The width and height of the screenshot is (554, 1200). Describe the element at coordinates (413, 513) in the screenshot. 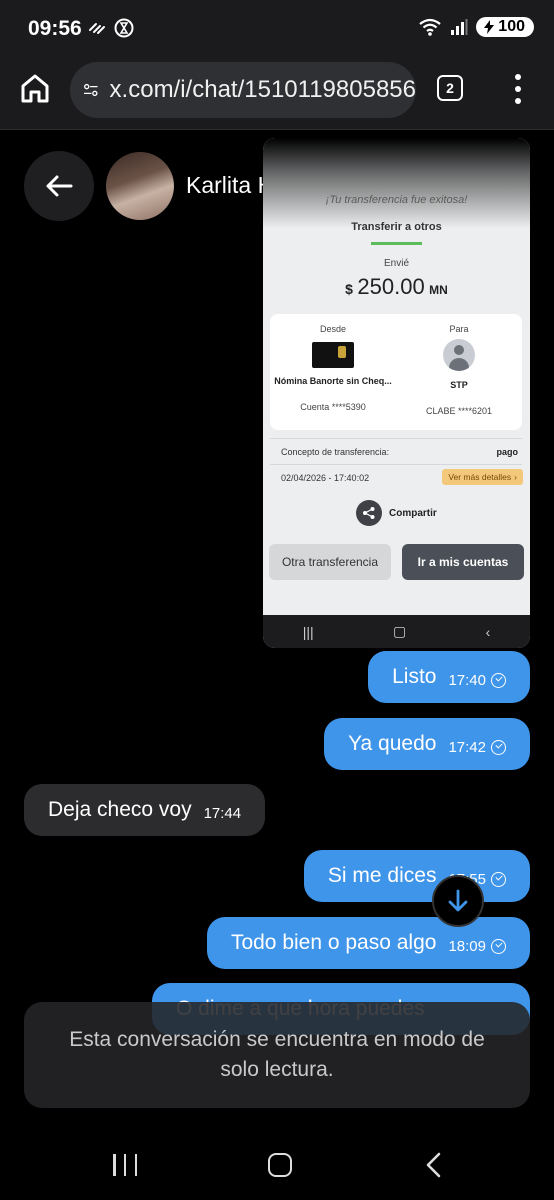

I see `share-label: Compartir` at that location.